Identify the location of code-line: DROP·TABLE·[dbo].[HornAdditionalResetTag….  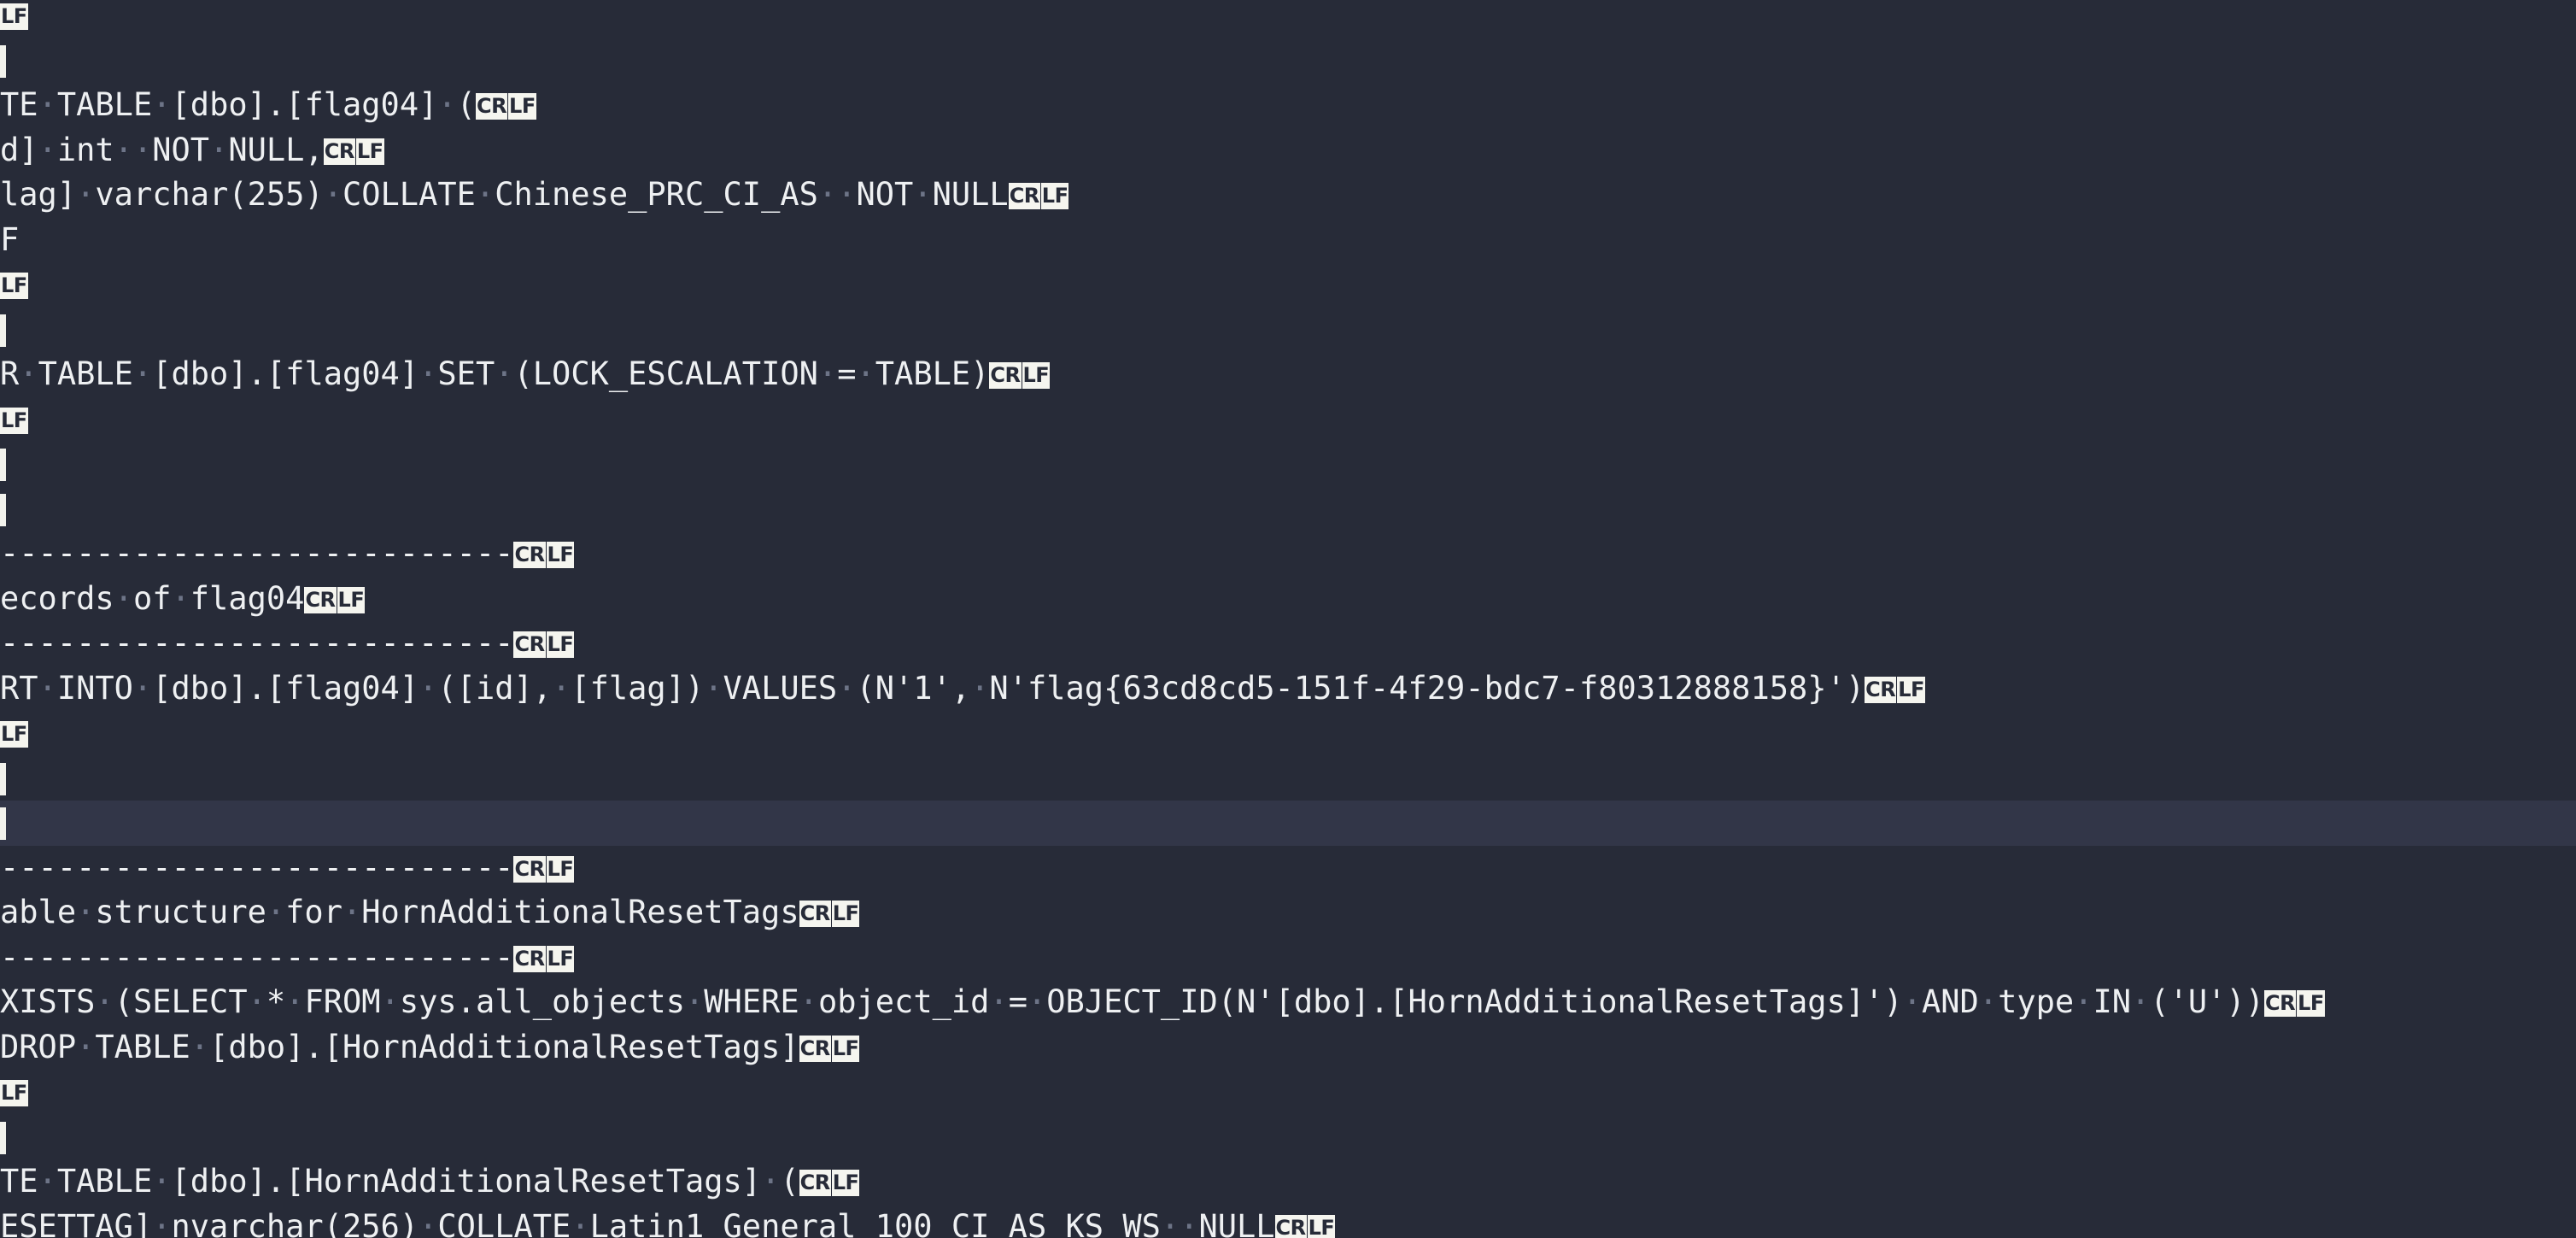
(1288, 1048).